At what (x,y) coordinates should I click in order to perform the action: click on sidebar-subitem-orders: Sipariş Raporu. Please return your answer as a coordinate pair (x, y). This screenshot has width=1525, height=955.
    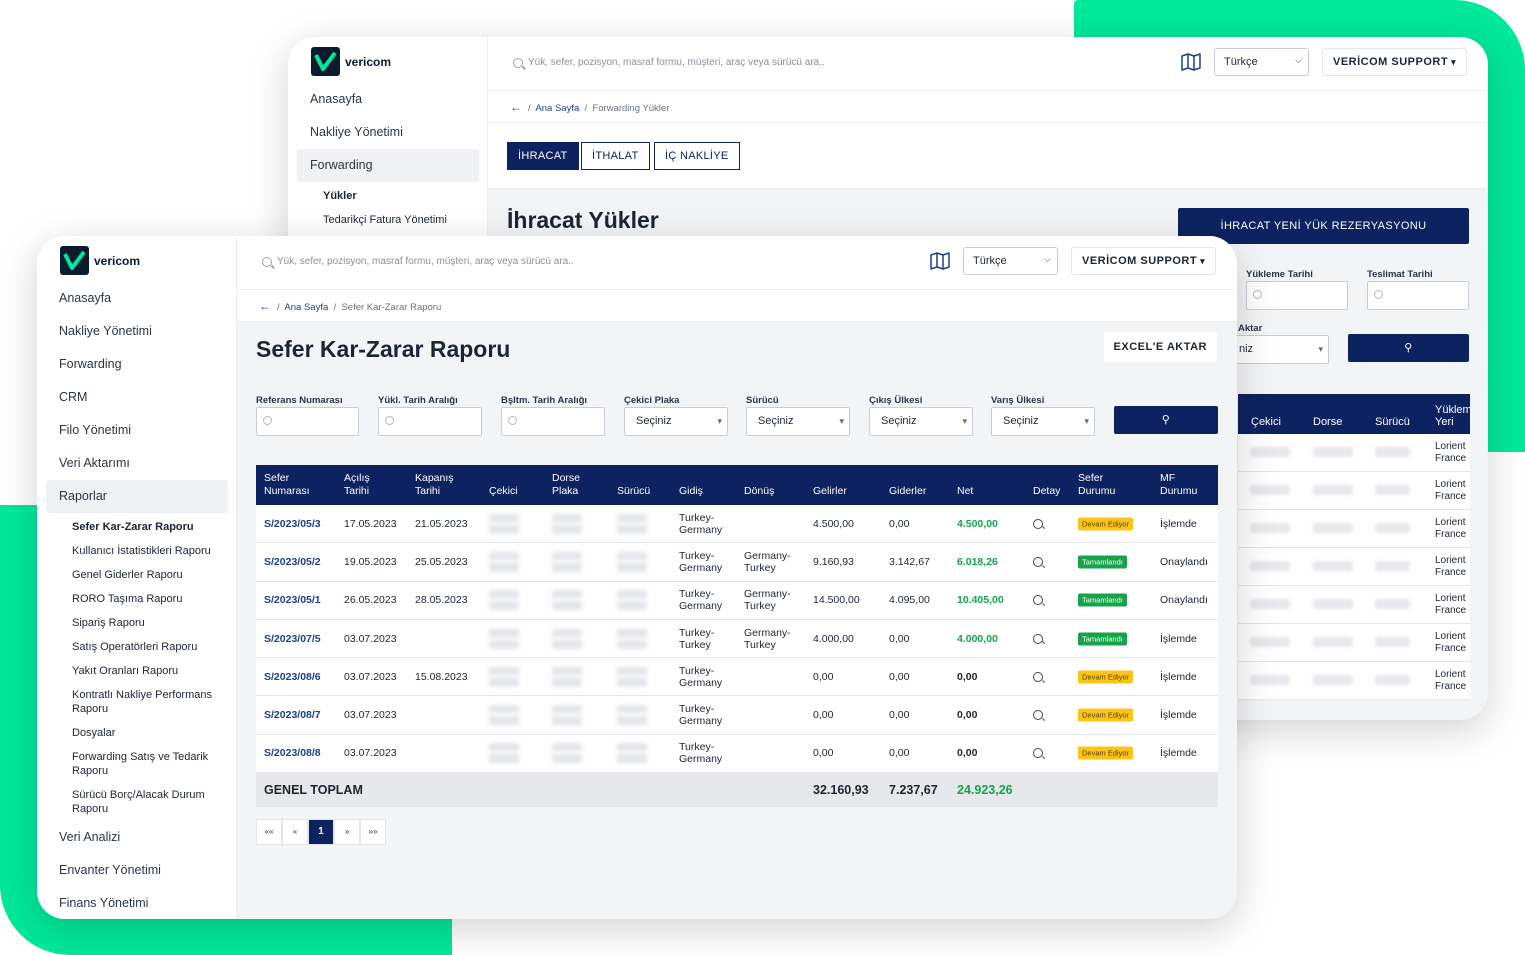
    Looking at the image, I should click on (137, 623).